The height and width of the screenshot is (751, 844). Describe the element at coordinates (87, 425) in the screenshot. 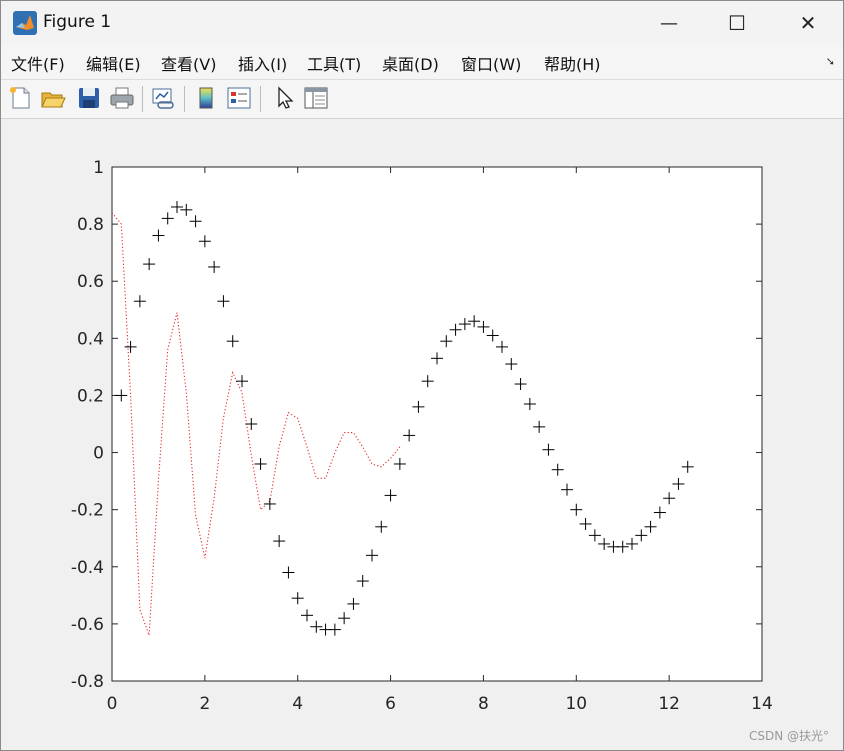

I see `y-tick-labels: 1 0.8 0.6 0.4 0.2 0 -0.2 -0.4 -0.6 -0.8` at that location.